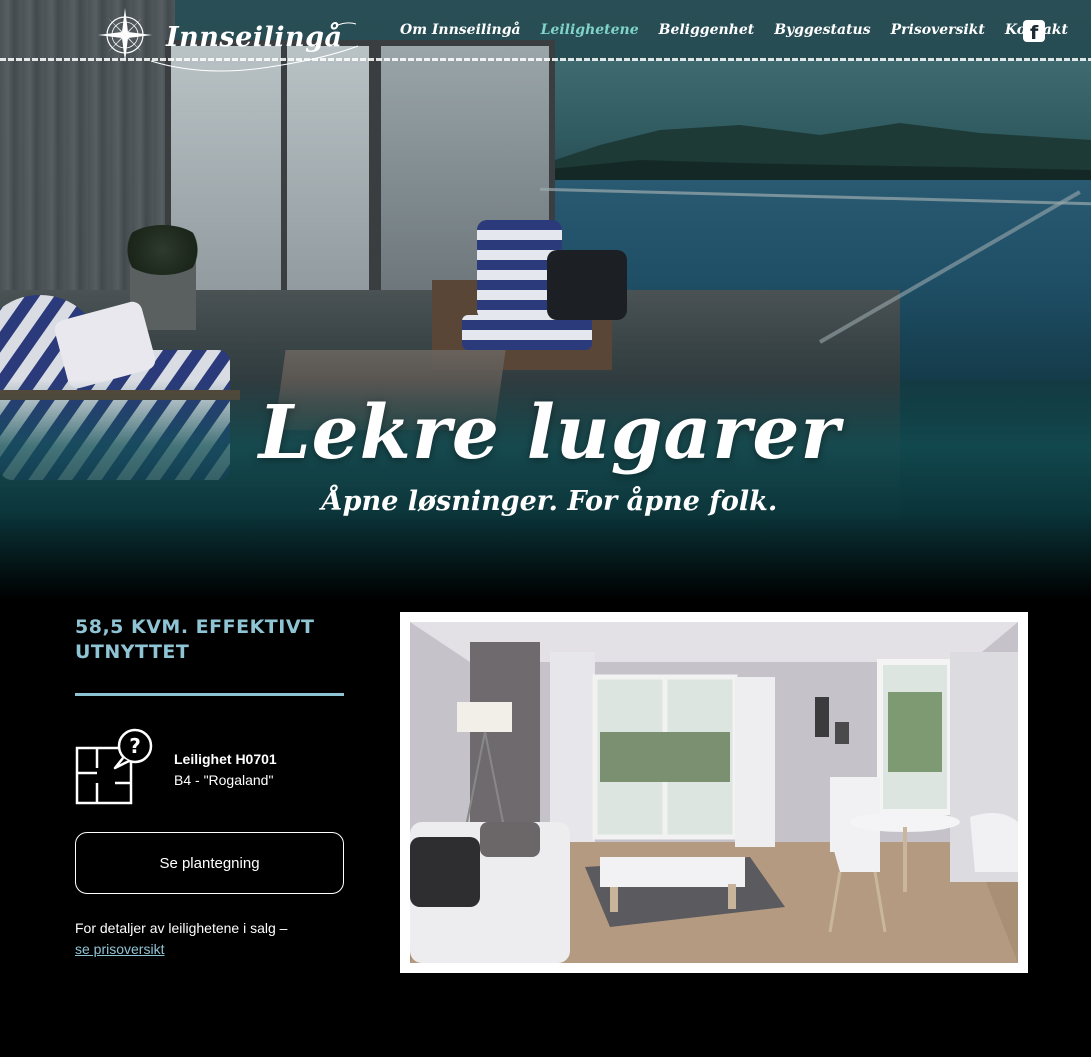 The width and height of the screenshot is (1091, 1057). Describe the element at coordinates (114, 766) in the screenshot. I see `floorplan-question-icon: ?` at that location.